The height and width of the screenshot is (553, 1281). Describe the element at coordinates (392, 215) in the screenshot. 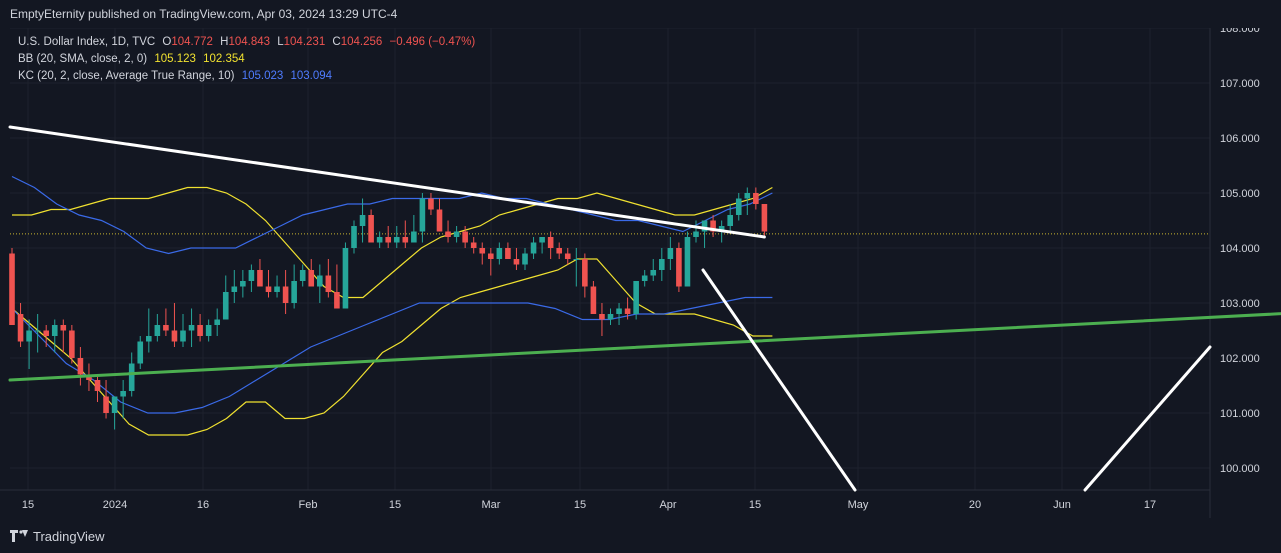

I see `keltner-upper-line` at that location.